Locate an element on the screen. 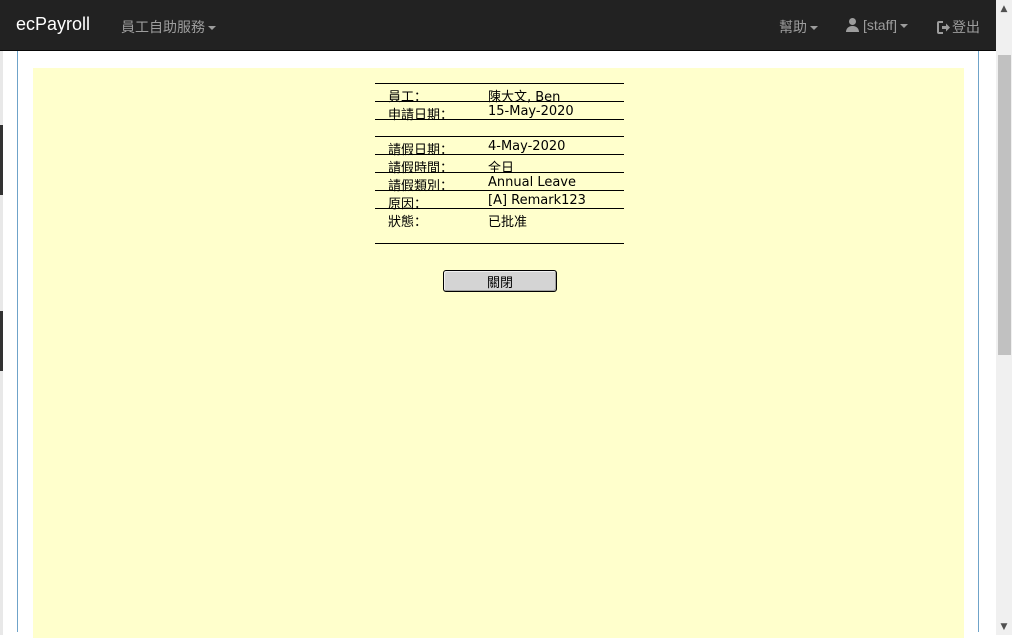 The height and width of the screenshot is (638, 1012). detail-row-leave-type: 請假類別： Annual Leave is located at coordinates (499, 183).